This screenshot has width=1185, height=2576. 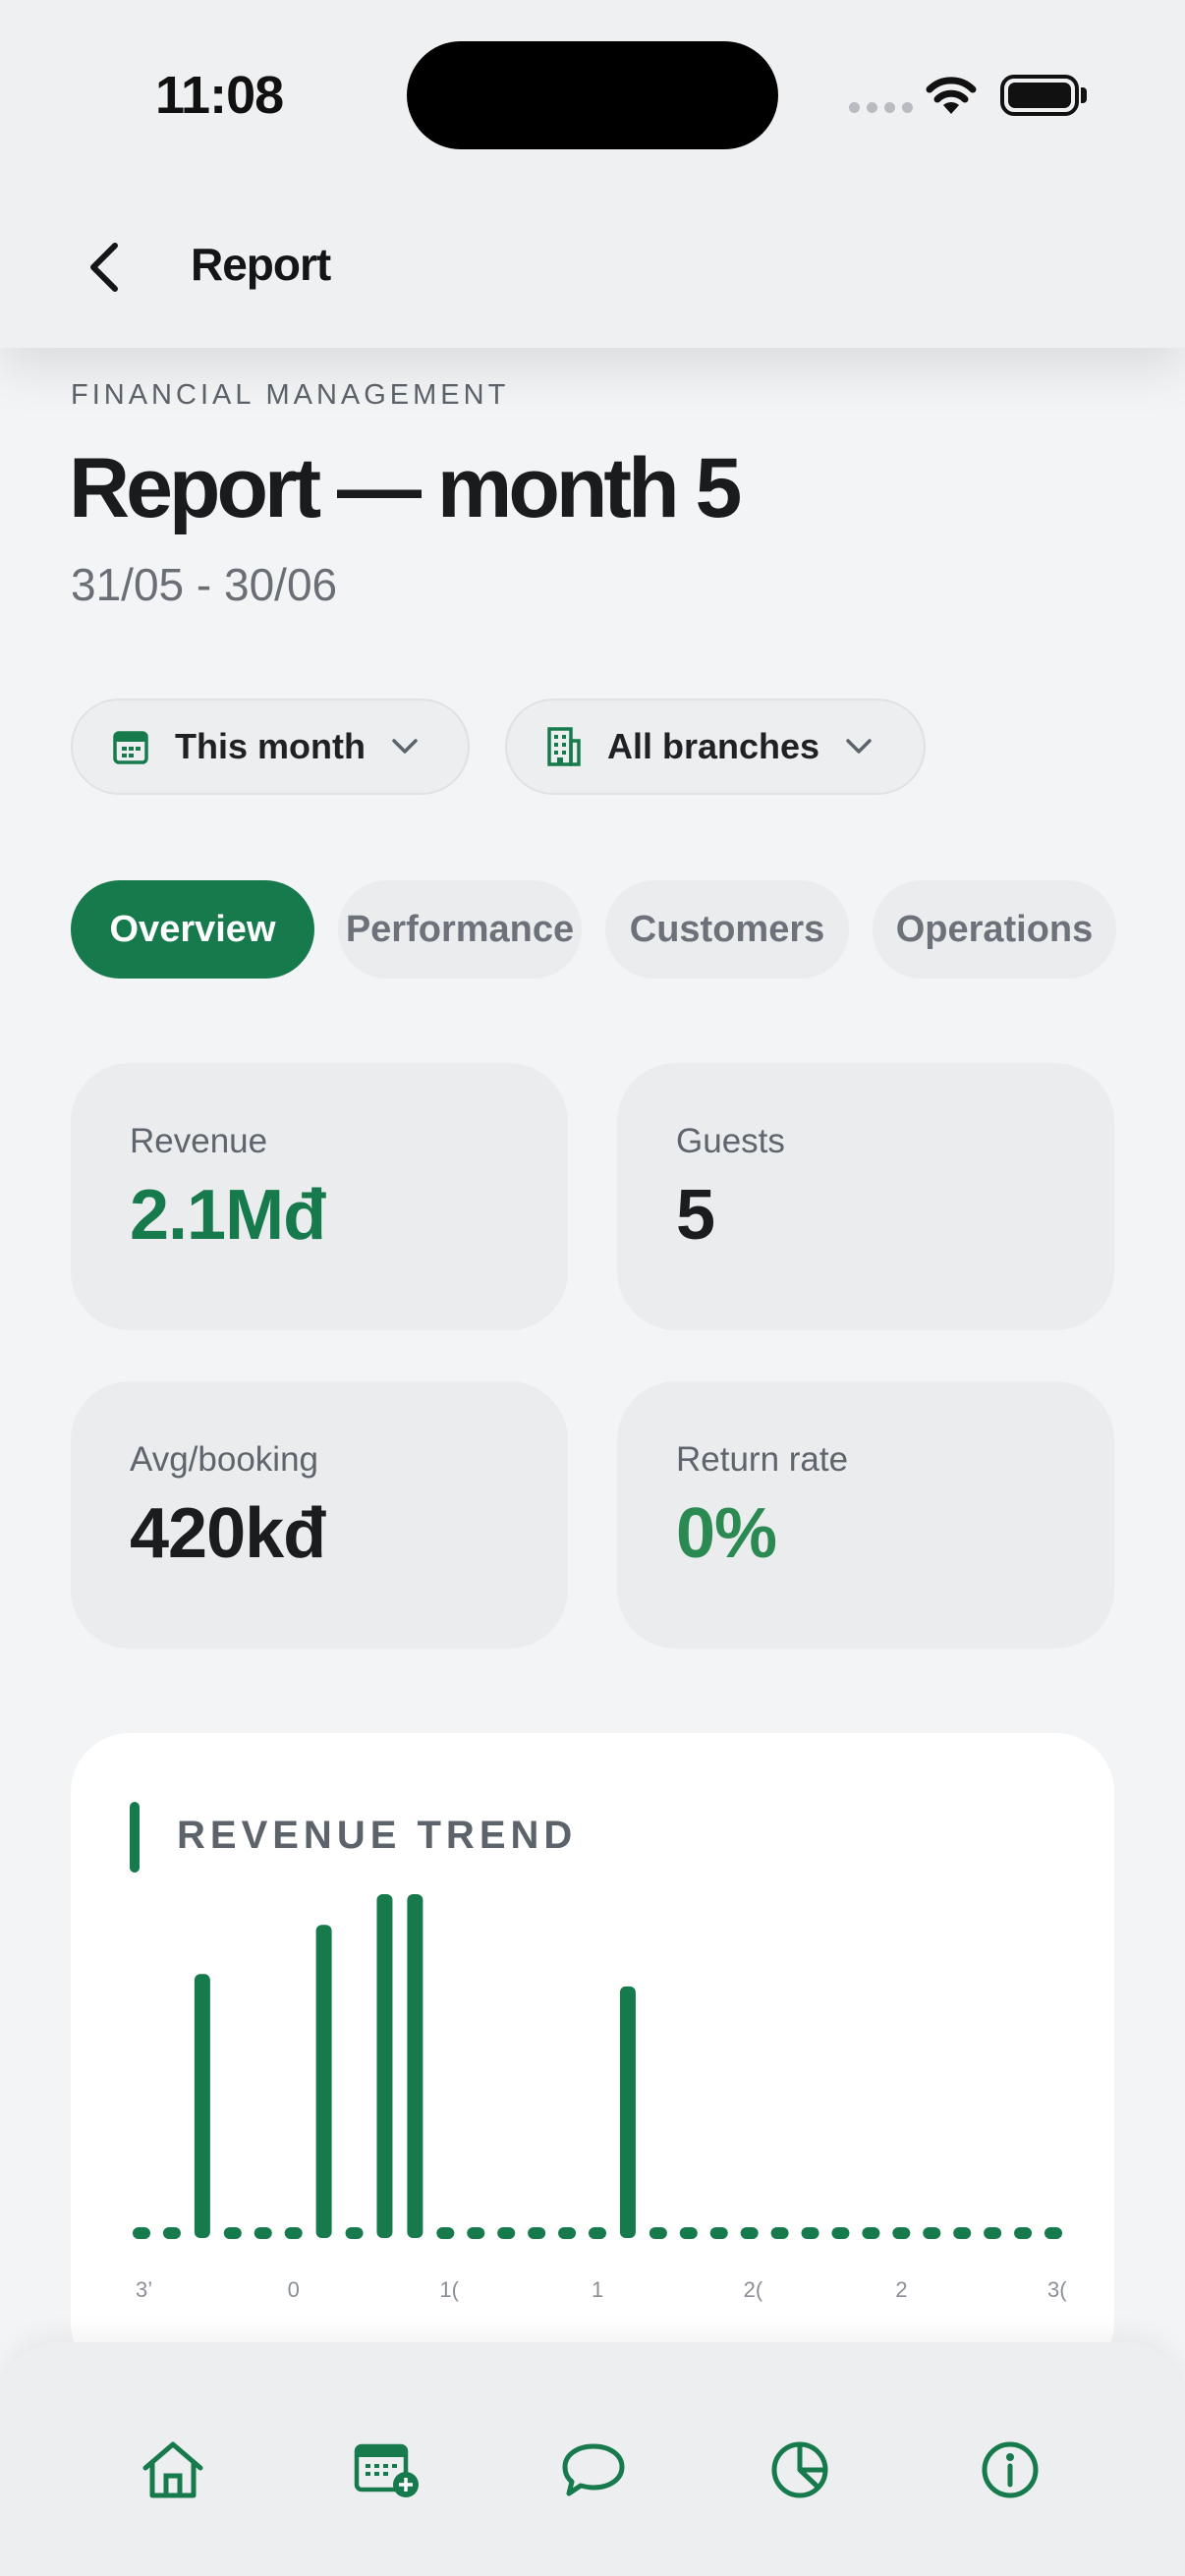 I want to click on kpi-card-return-rate: Return rate 0%, so click(x=866, y=1515).